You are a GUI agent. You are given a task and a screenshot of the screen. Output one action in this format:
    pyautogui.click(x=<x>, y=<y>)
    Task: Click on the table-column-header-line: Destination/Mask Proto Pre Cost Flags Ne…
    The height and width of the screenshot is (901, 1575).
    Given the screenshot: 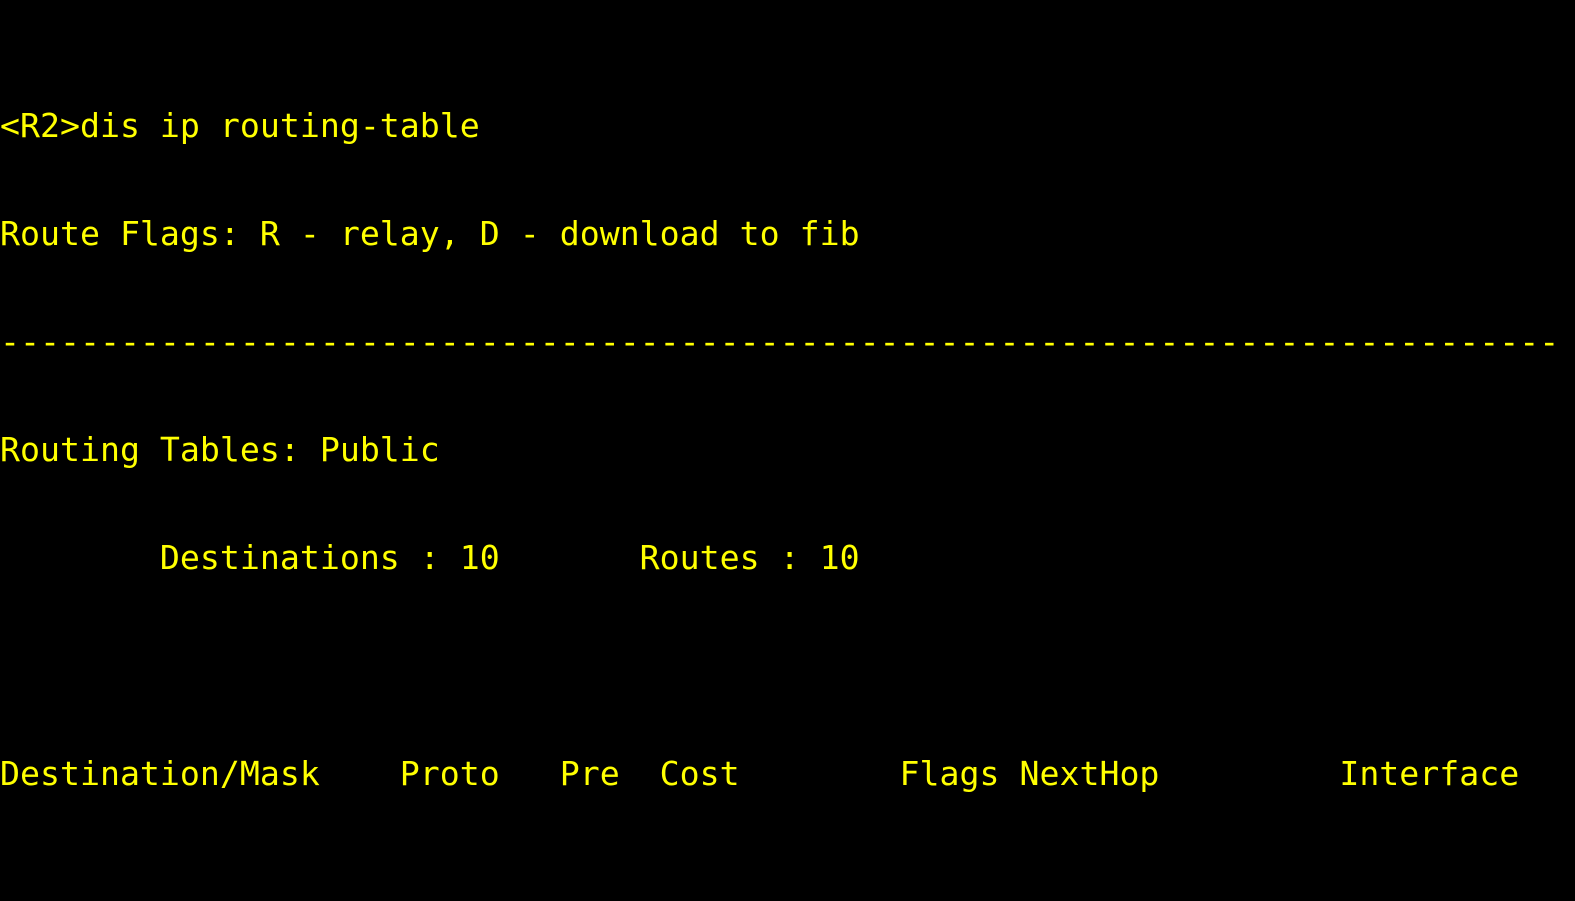 What is the action you would take?
    pyautogui.click(x=760, y=773)
    